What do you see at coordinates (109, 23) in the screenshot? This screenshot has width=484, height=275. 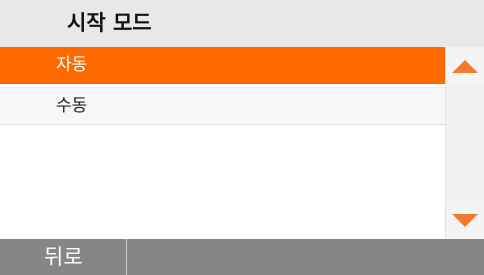 I see `page-title: 시작 모드` at bounding box center [109, 23].